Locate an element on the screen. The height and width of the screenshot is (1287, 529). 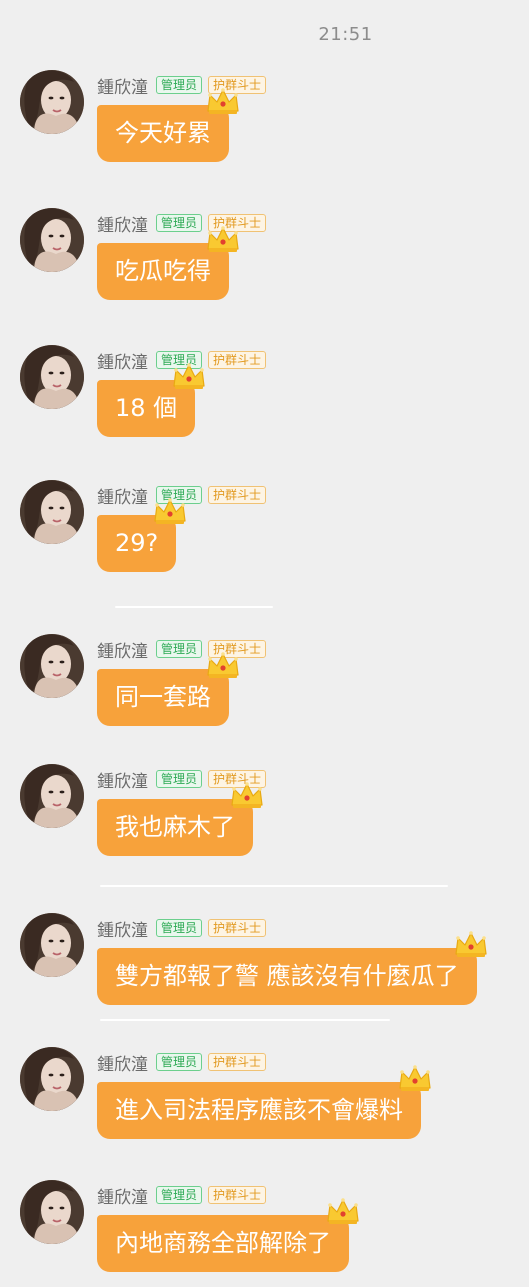
message-text: 今天好累 is located at coordinates (163, 133).